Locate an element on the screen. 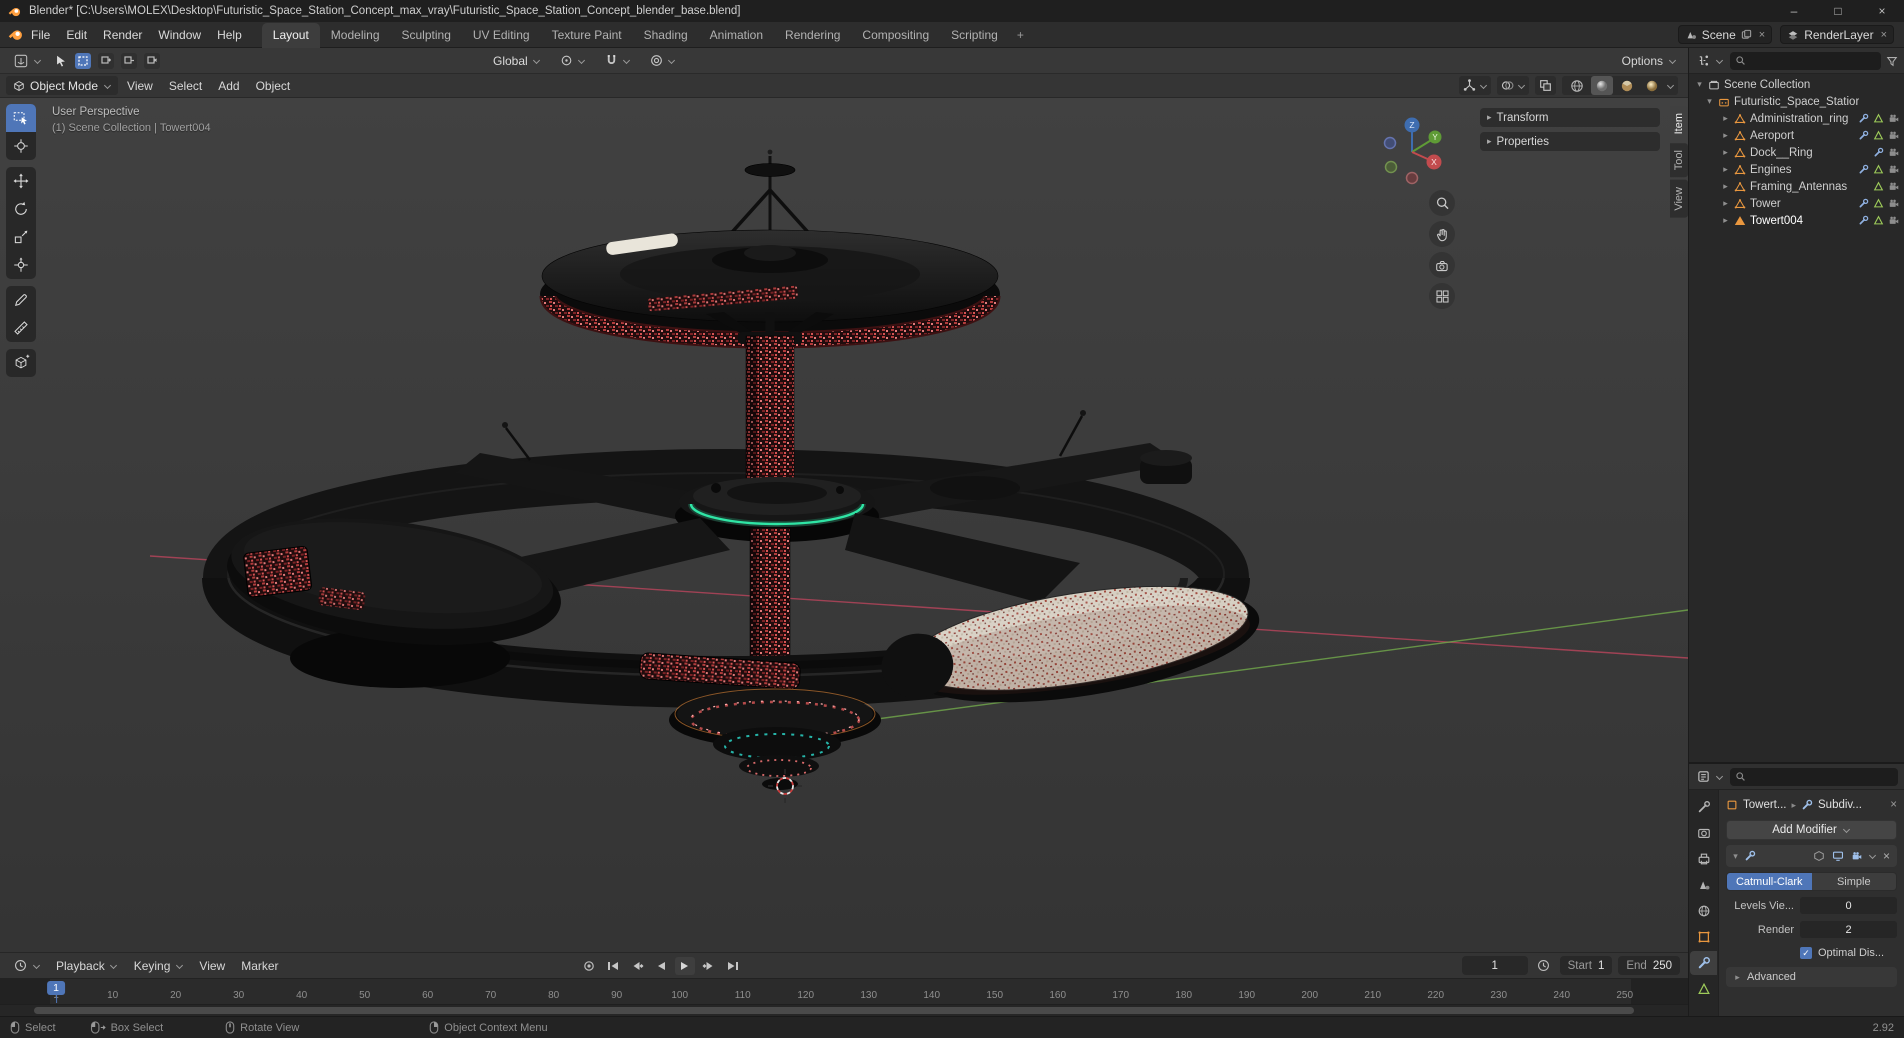 The image size is (1904, 1038). editor-type-selector is located at coordinates (27, 61).